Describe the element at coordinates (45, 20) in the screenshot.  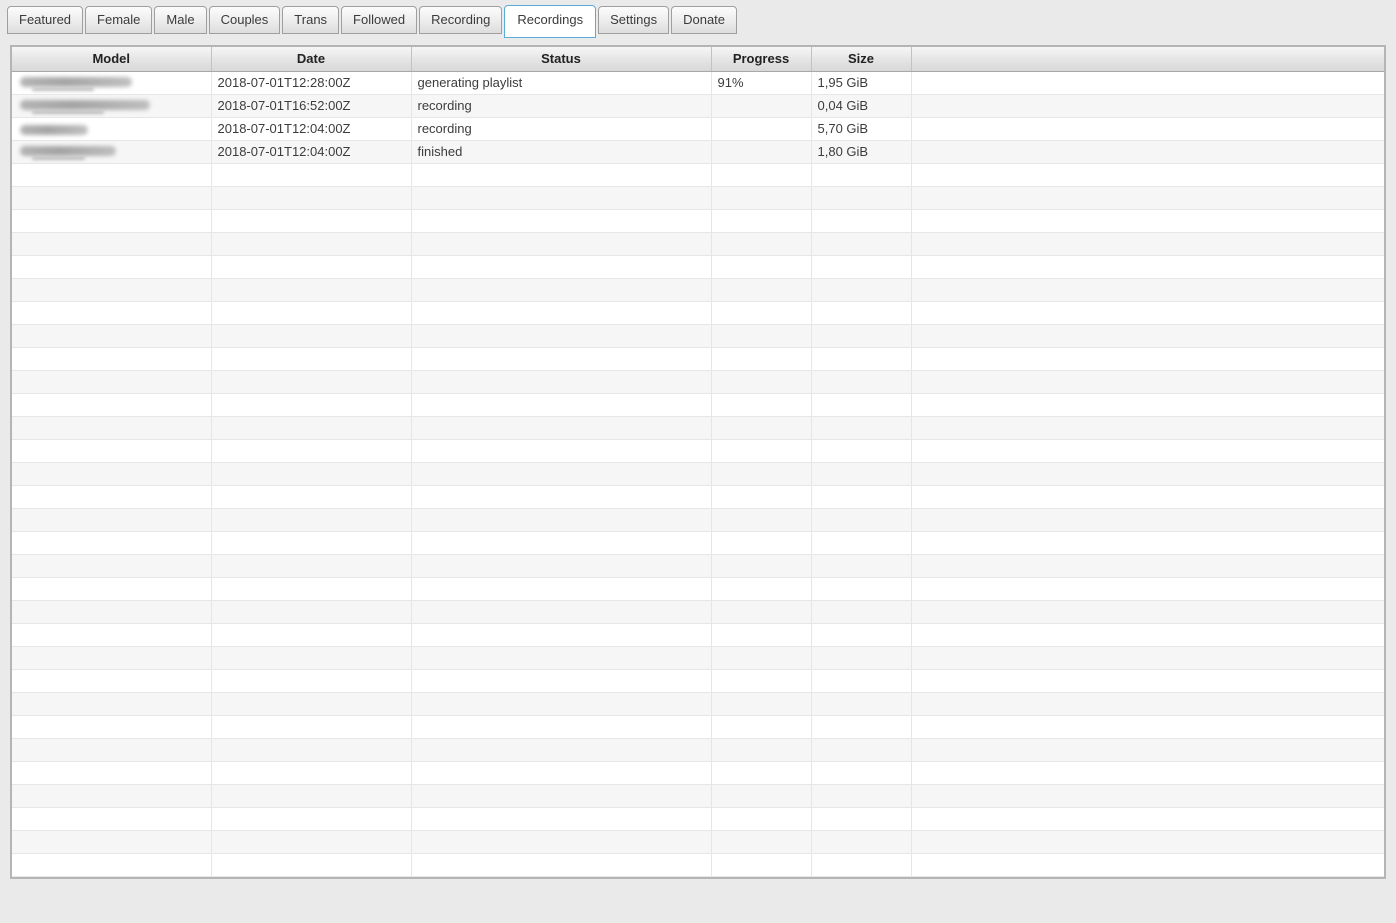
I see `tab-featured: Featured` at that location.